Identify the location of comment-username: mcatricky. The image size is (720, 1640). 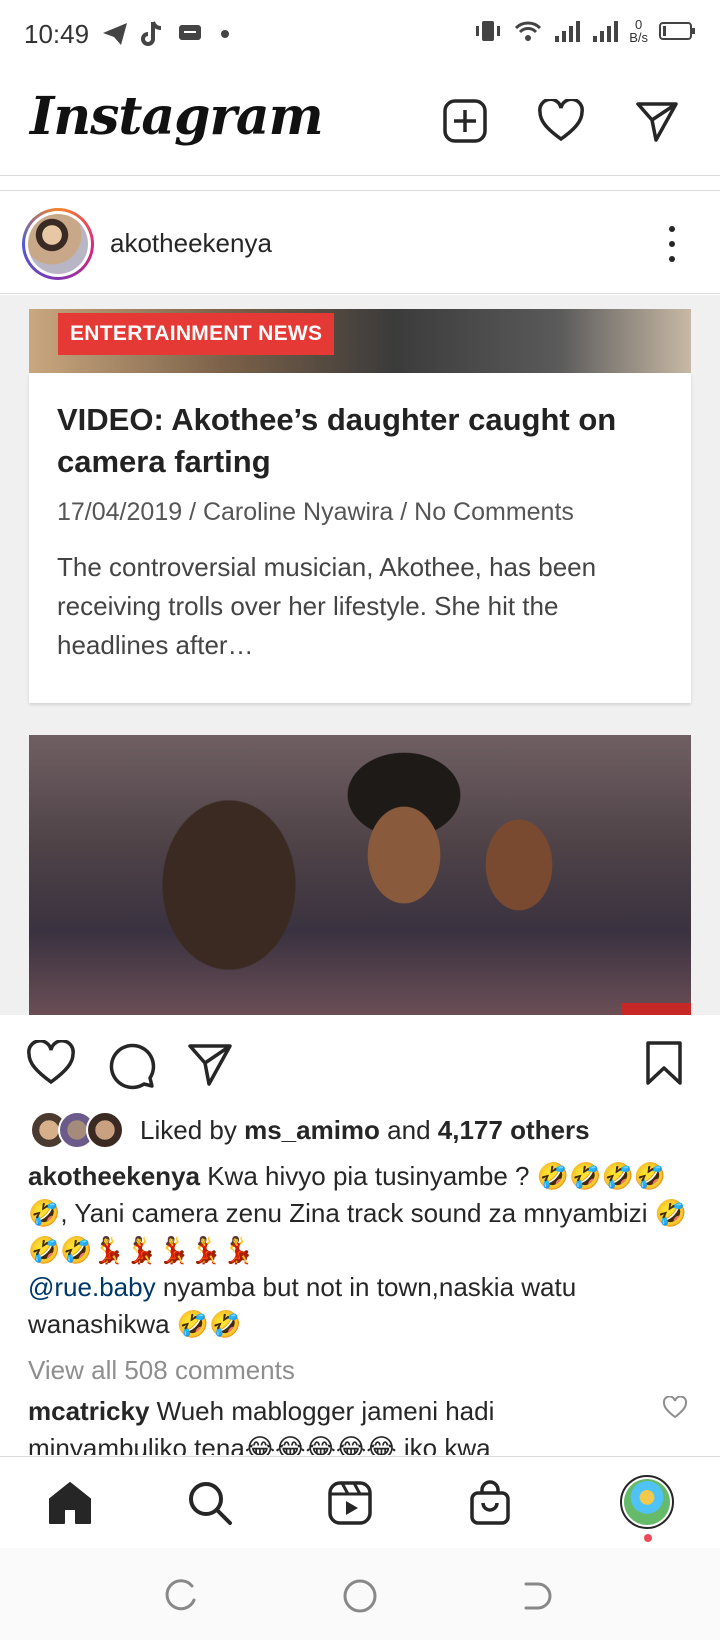
(88, 1411).